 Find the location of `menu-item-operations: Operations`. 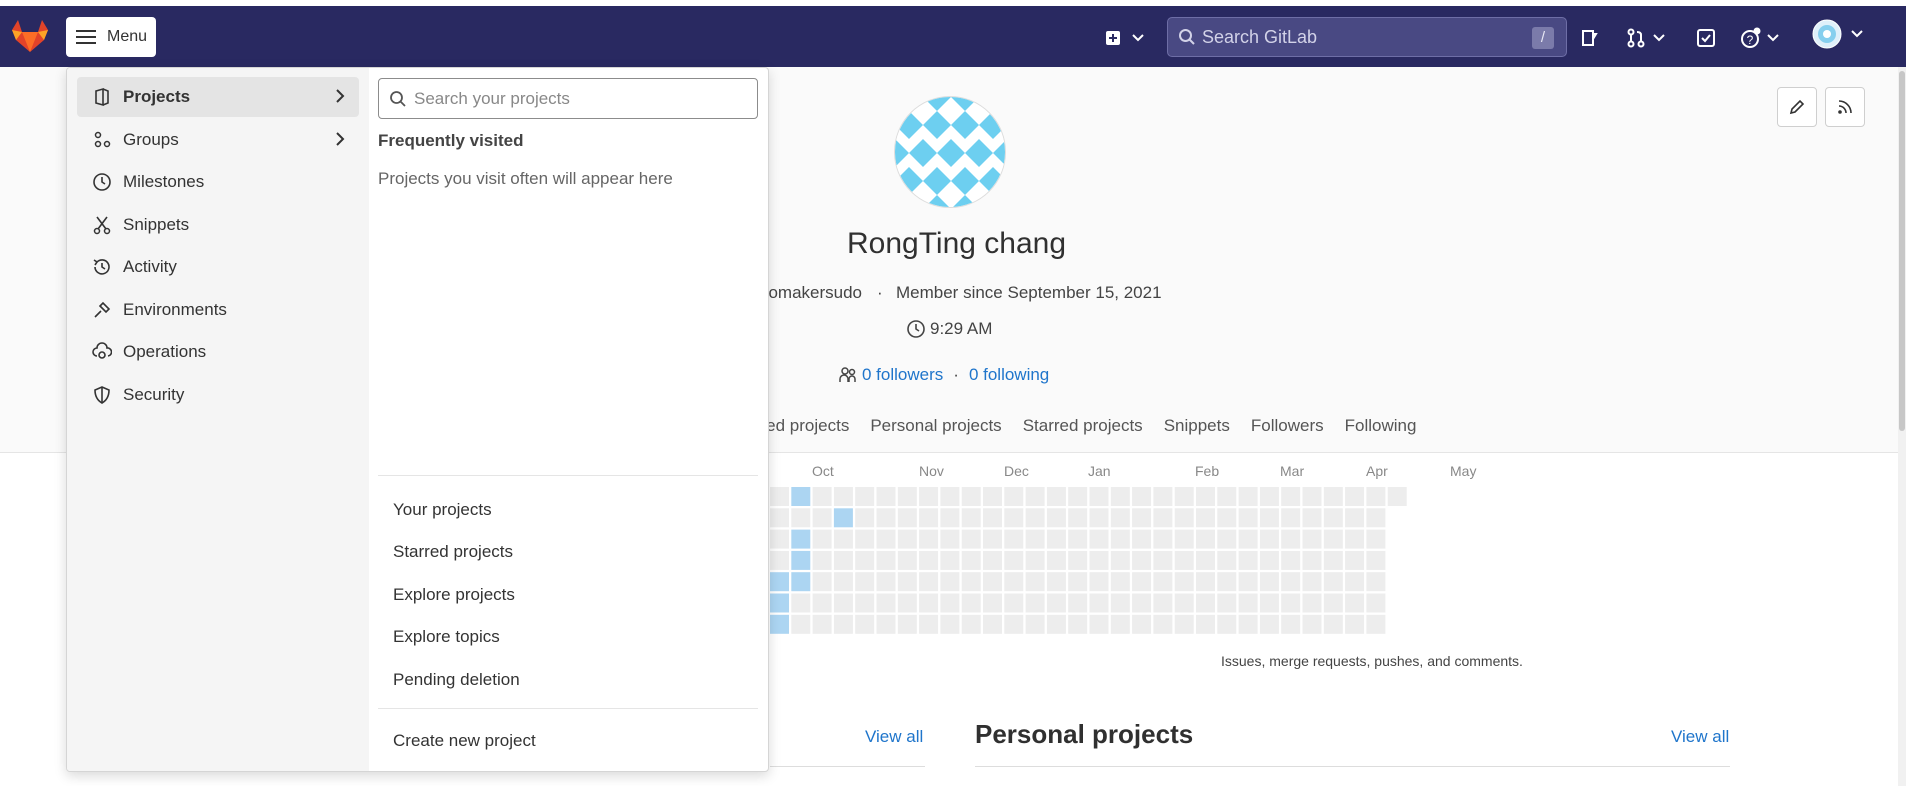

menu-item-operations: Operations is located at coordinates (218, 352).